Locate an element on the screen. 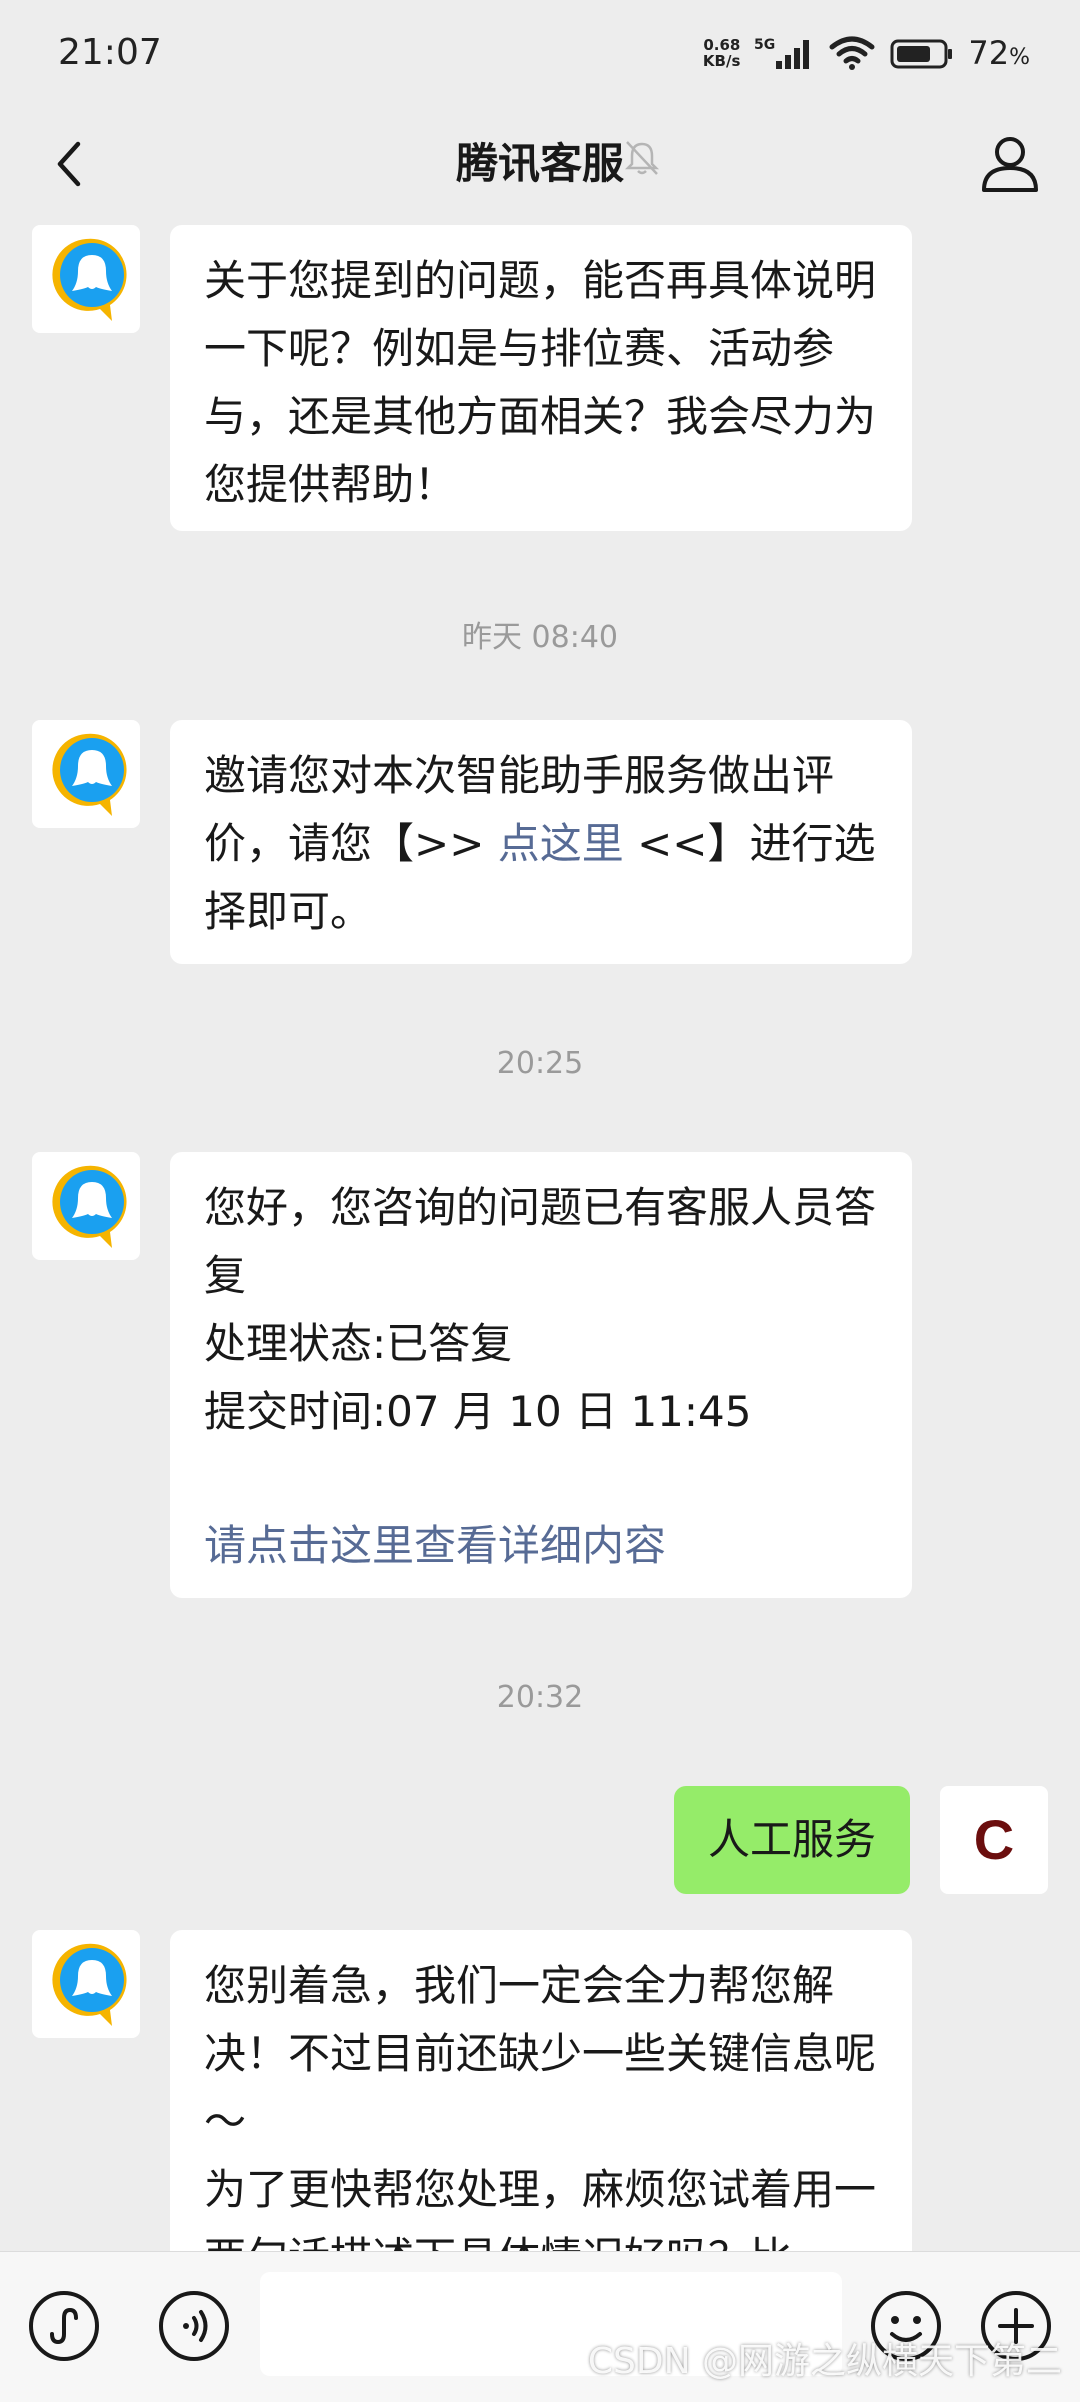 Image resolution: width=1080 pixels, height=2402 pixels. message-bubble: 邀请您对本次智能助手服务做出评价，请您【>> 点这里 <<】进行选择即可。 is located at coordinates (541, 842).